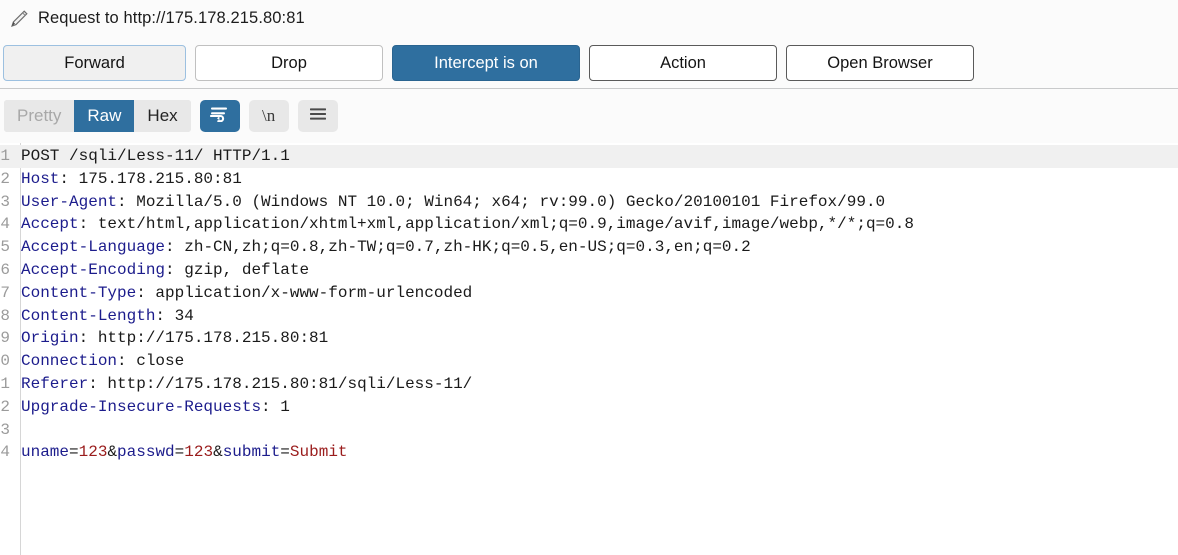 This screenshot has height=555, width=1178. Describe the element at coordinates (880, 63) in the screenshot. I see `open-browser-button: Open Browser` at that location.